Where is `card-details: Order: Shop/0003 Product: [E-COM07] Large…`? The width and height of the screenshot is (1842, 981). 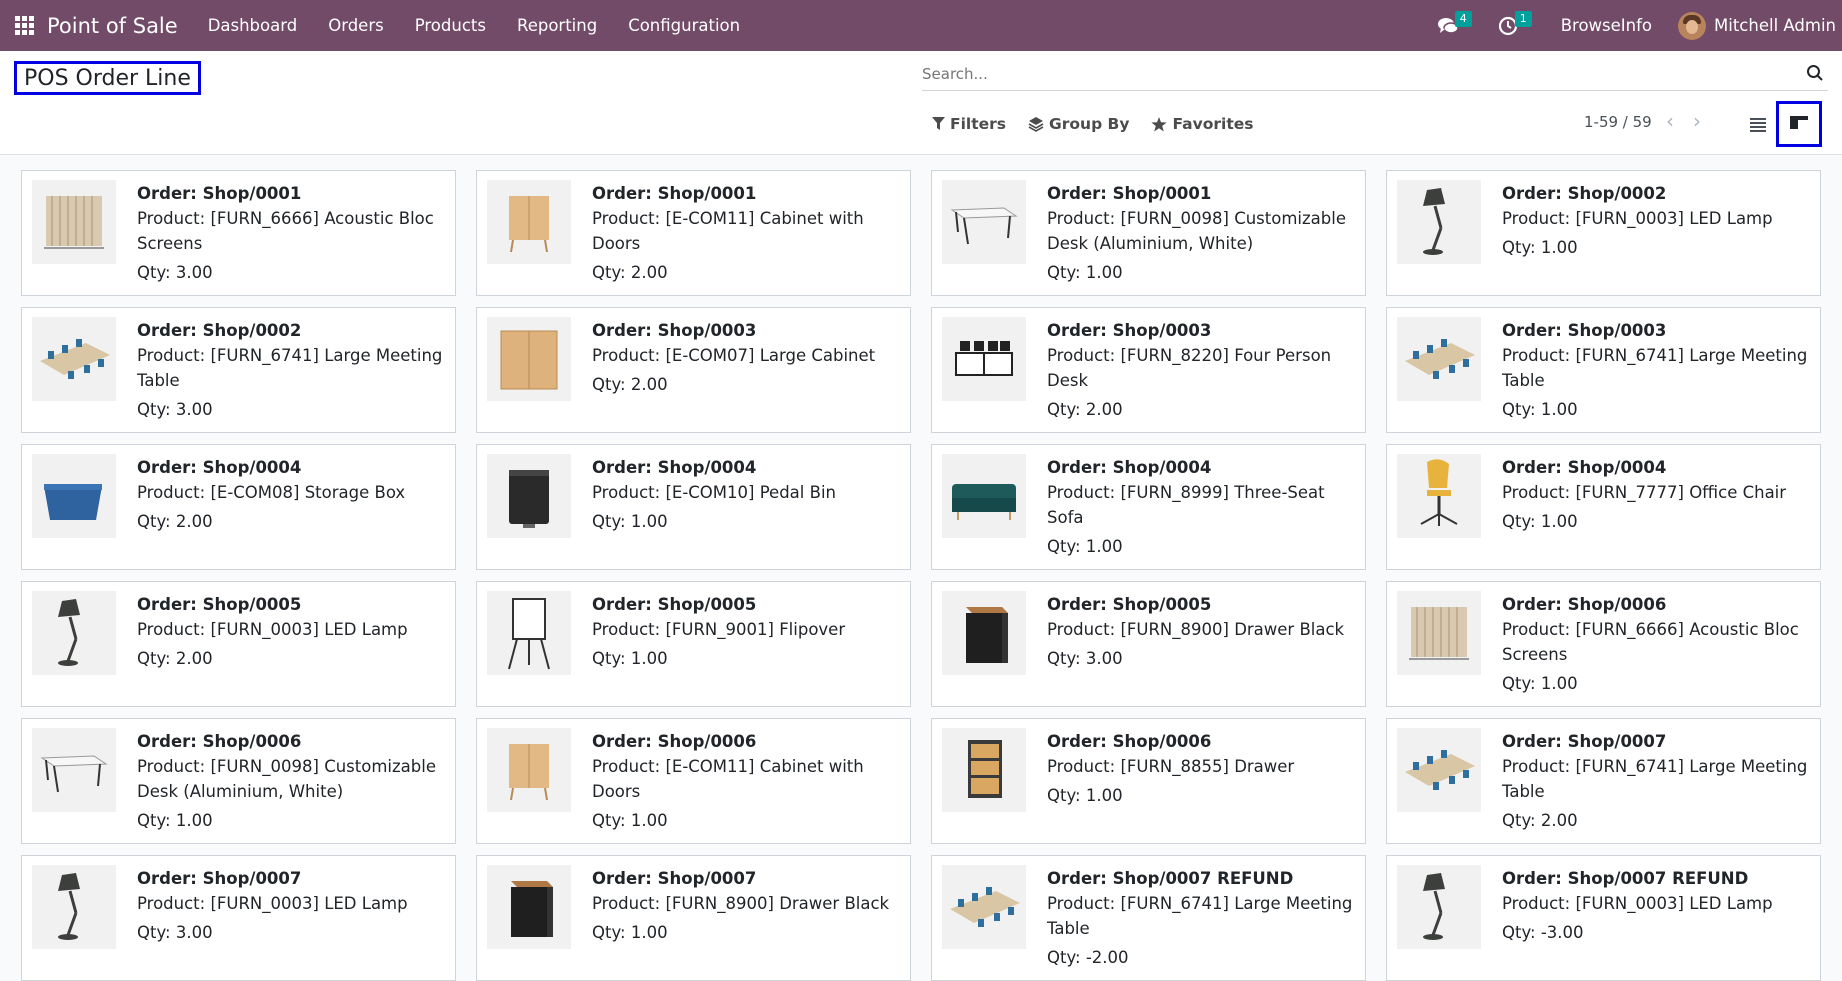 card-details: Order: Shop/0003 Product: [E-COM07] Large… is located at coordinates (733, 370).